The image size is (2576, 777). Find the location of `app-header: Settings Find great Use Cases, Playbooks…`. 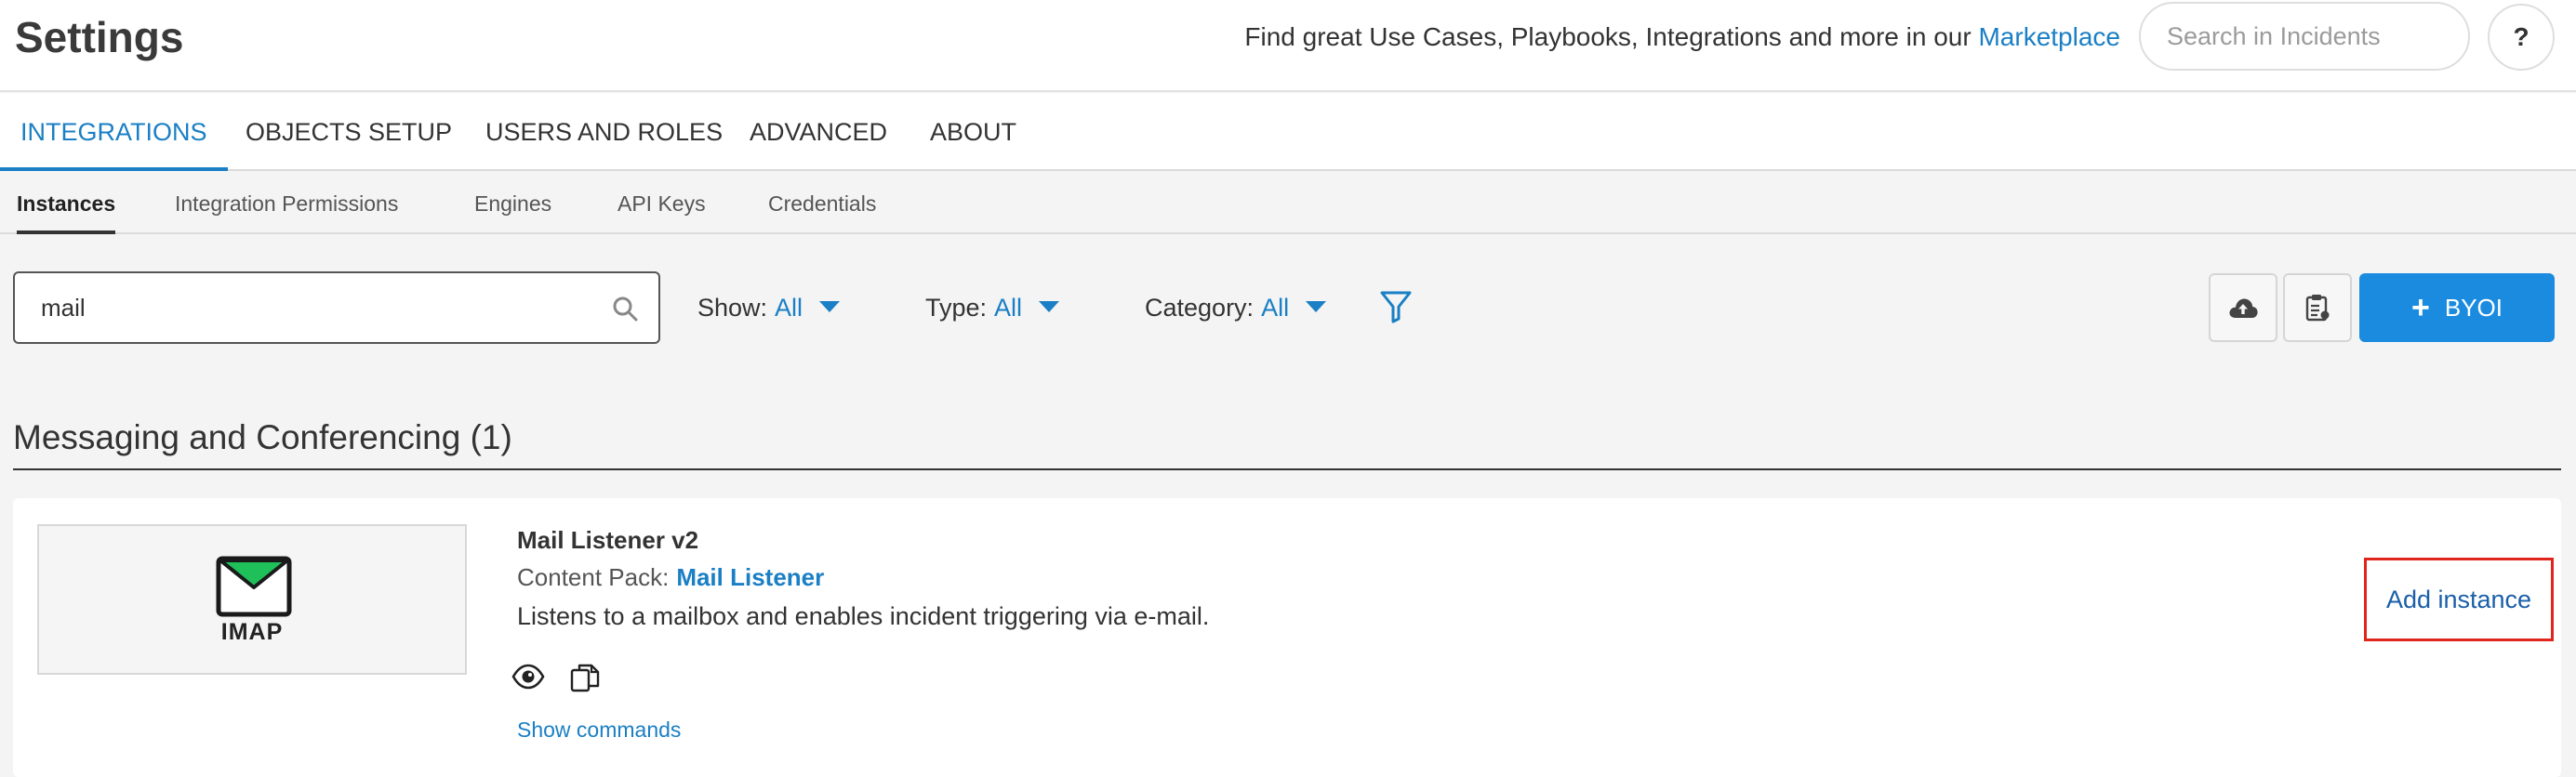

app-header: Settings Find great Use Cases, Playbooks… is located at coordinates (1288, 46).